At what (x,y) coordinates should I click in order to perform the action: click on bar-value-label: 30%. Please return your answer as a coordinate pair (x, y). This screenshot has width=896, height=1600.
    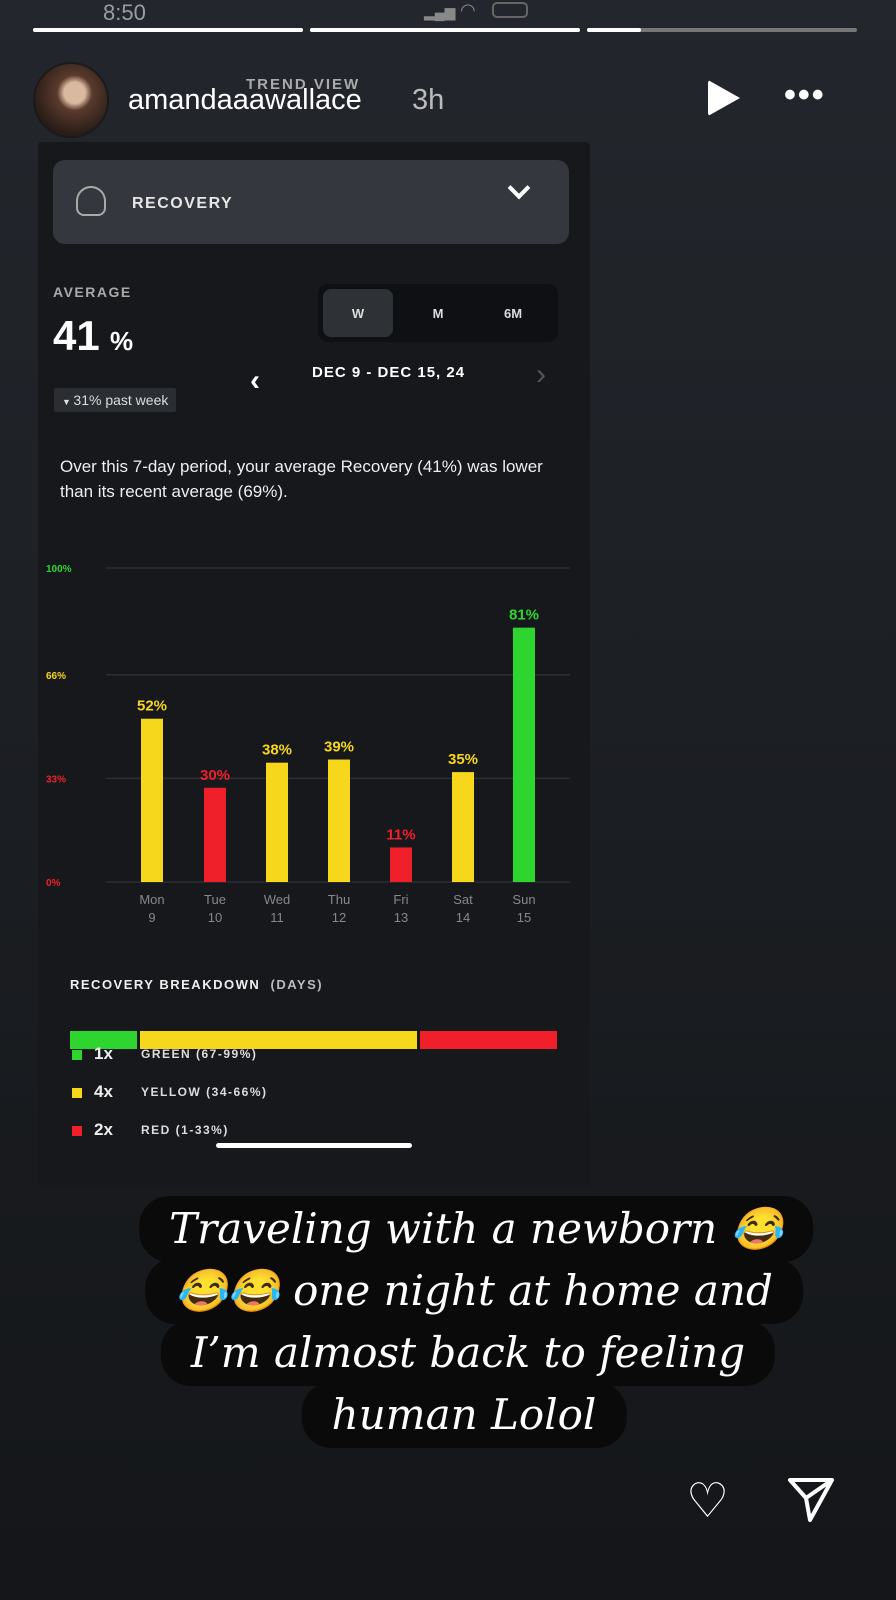
    Looking at the image, I should click on (215, 775).